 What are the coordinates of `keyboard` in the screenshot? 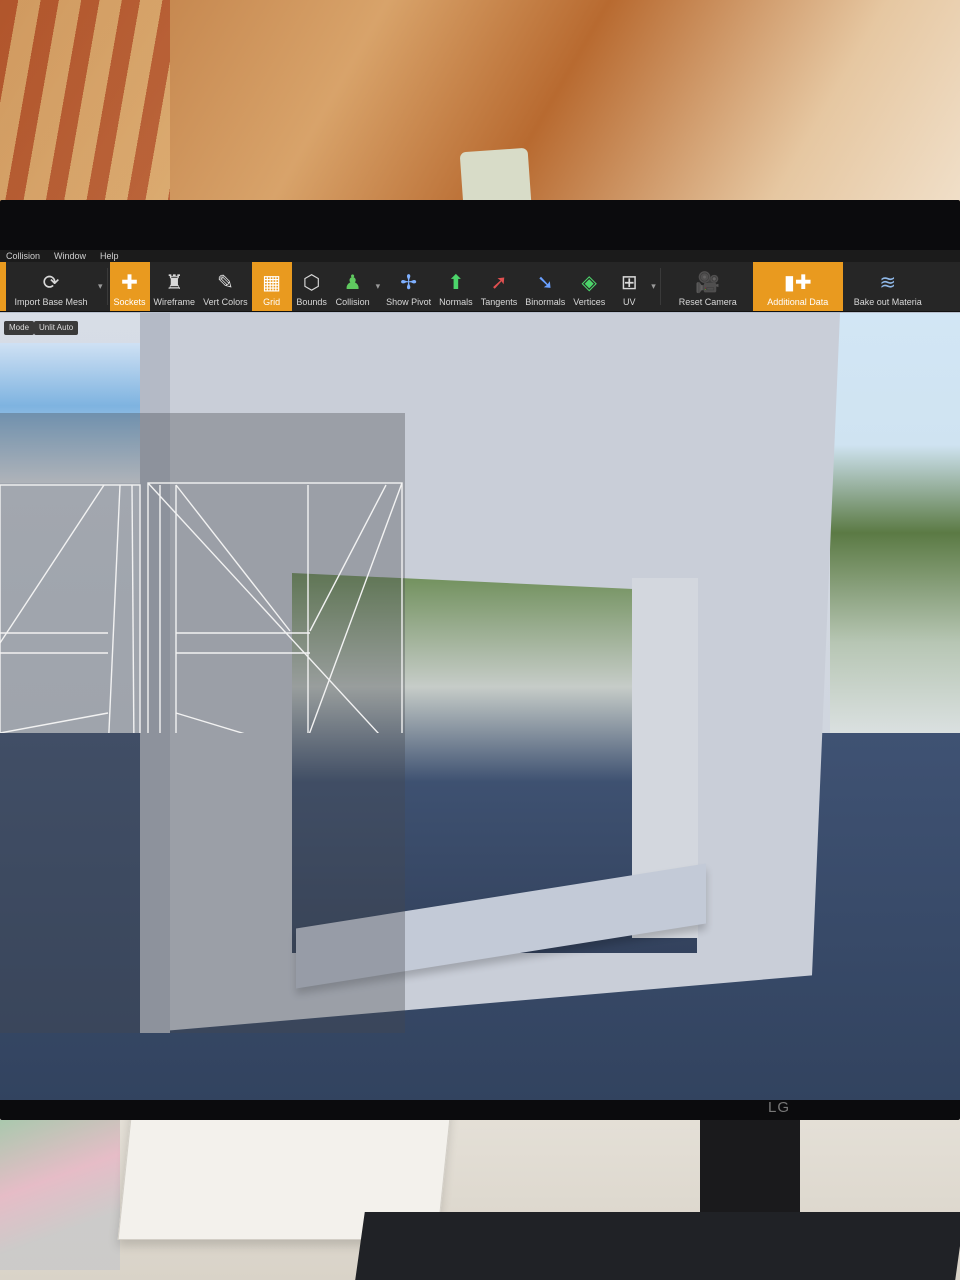 It's located at (657, 1246).